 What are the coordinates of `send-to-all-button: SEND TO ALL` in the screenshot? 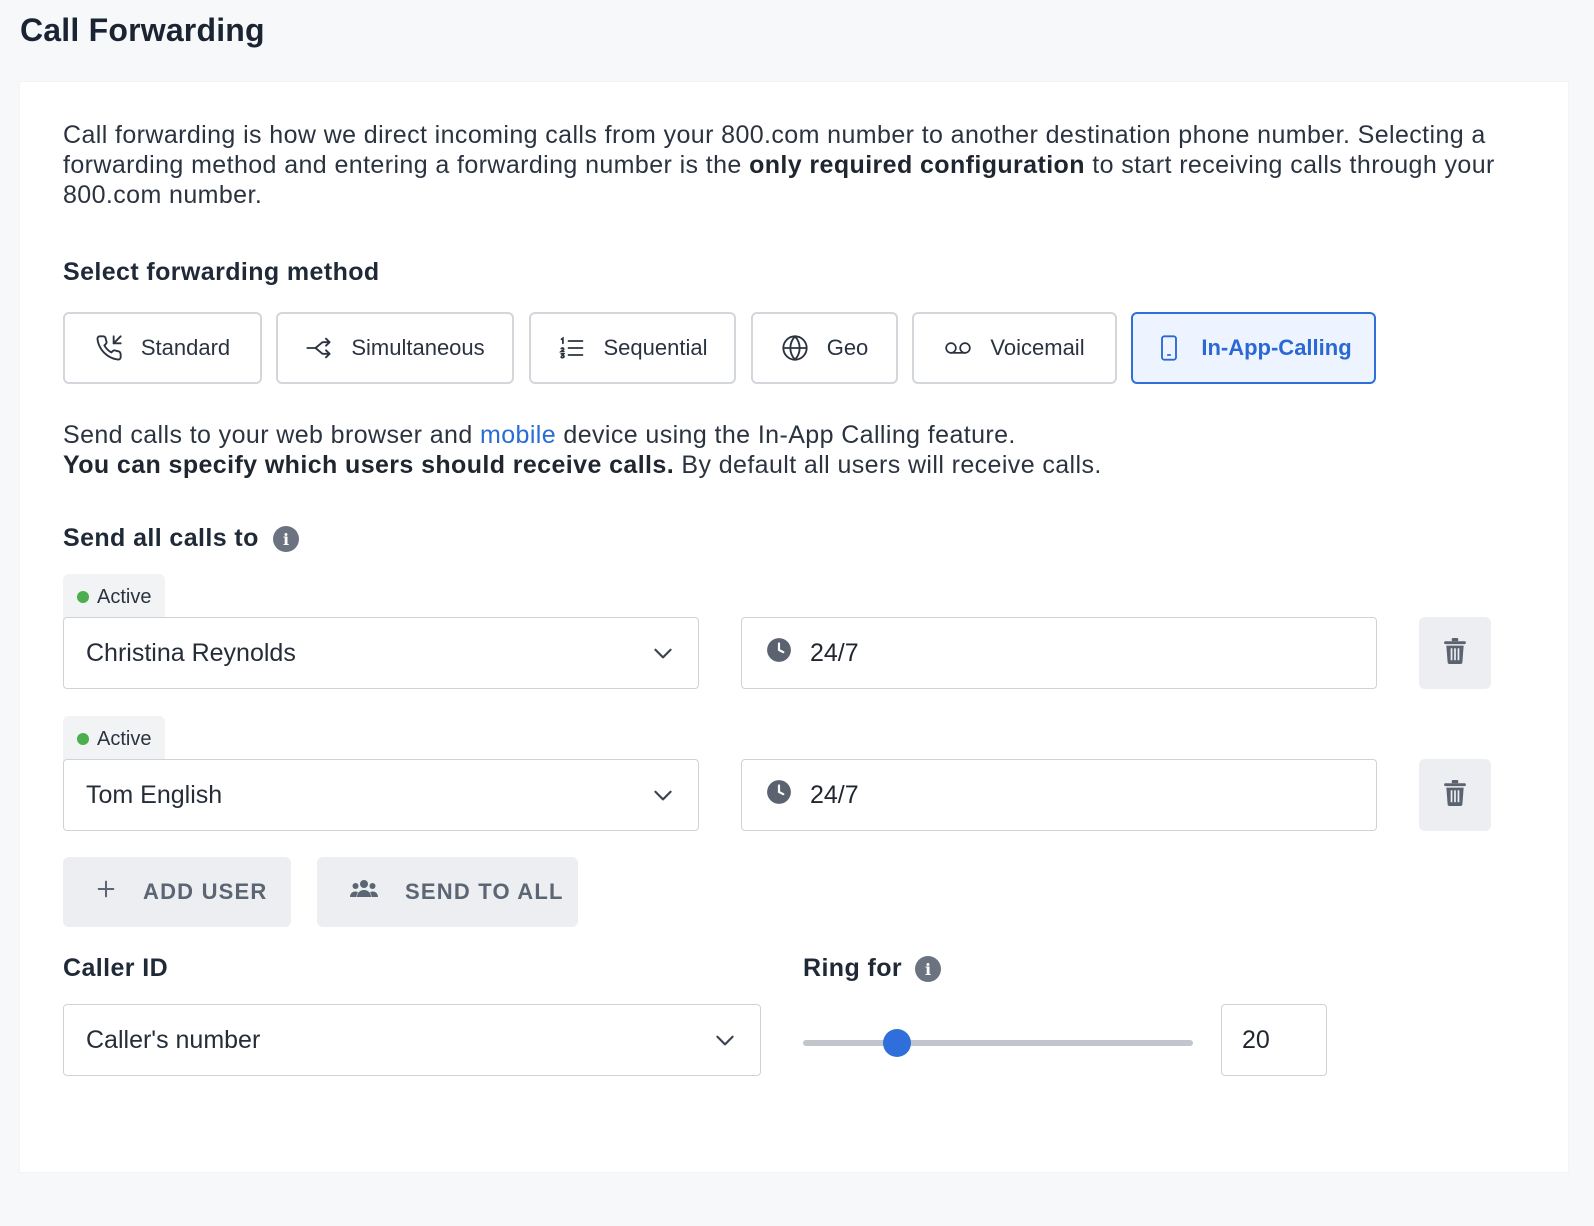 It's located at (447, 892).